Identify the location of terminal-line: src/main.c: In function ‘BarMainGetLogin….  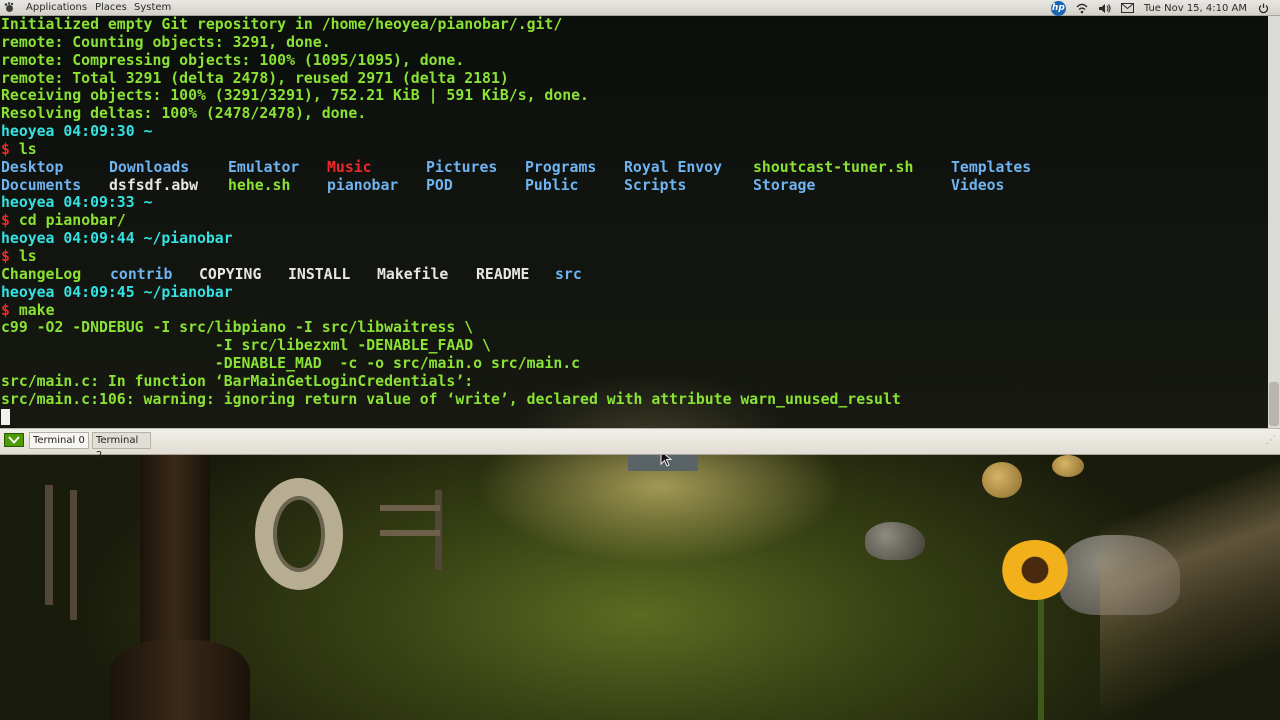
(237, 381).